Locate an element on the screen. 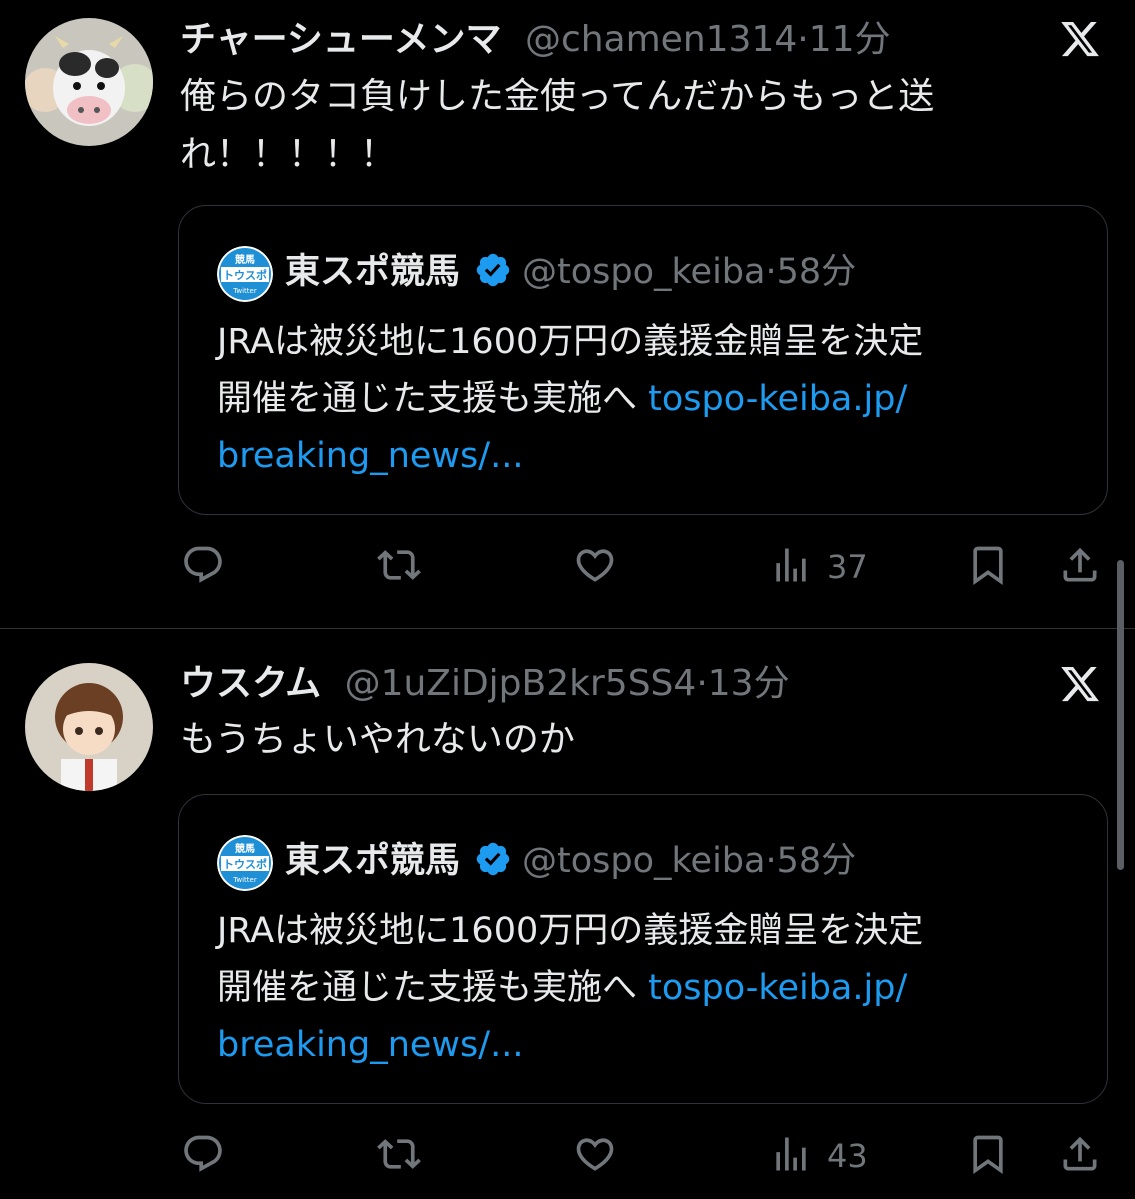 The width and height of the screenshot is (1135, 1199). view-count: 43 is located at coordinates (847, 1156).